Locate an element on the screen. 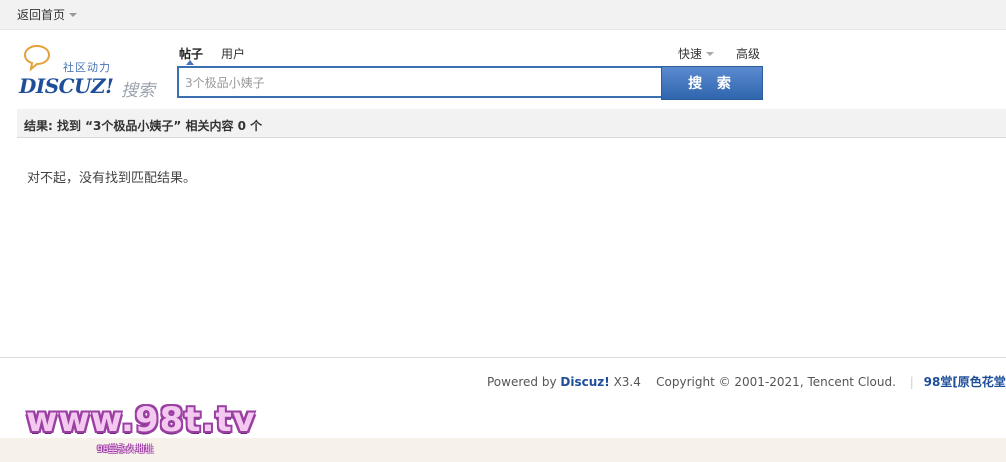 The height and width of the screenshot is (462, 1006). advanced-search-link: 高级 is located at coordinates (748, 53).